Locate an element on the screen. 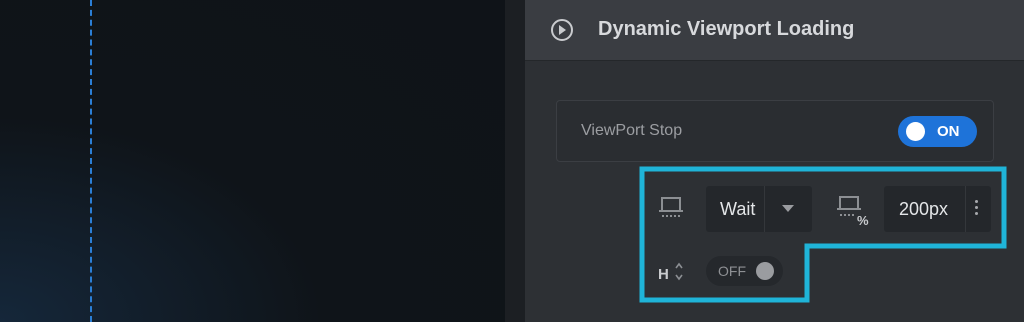 This screenshot has width=1024, height=322. select-divider is located at coordinates (764, 209).